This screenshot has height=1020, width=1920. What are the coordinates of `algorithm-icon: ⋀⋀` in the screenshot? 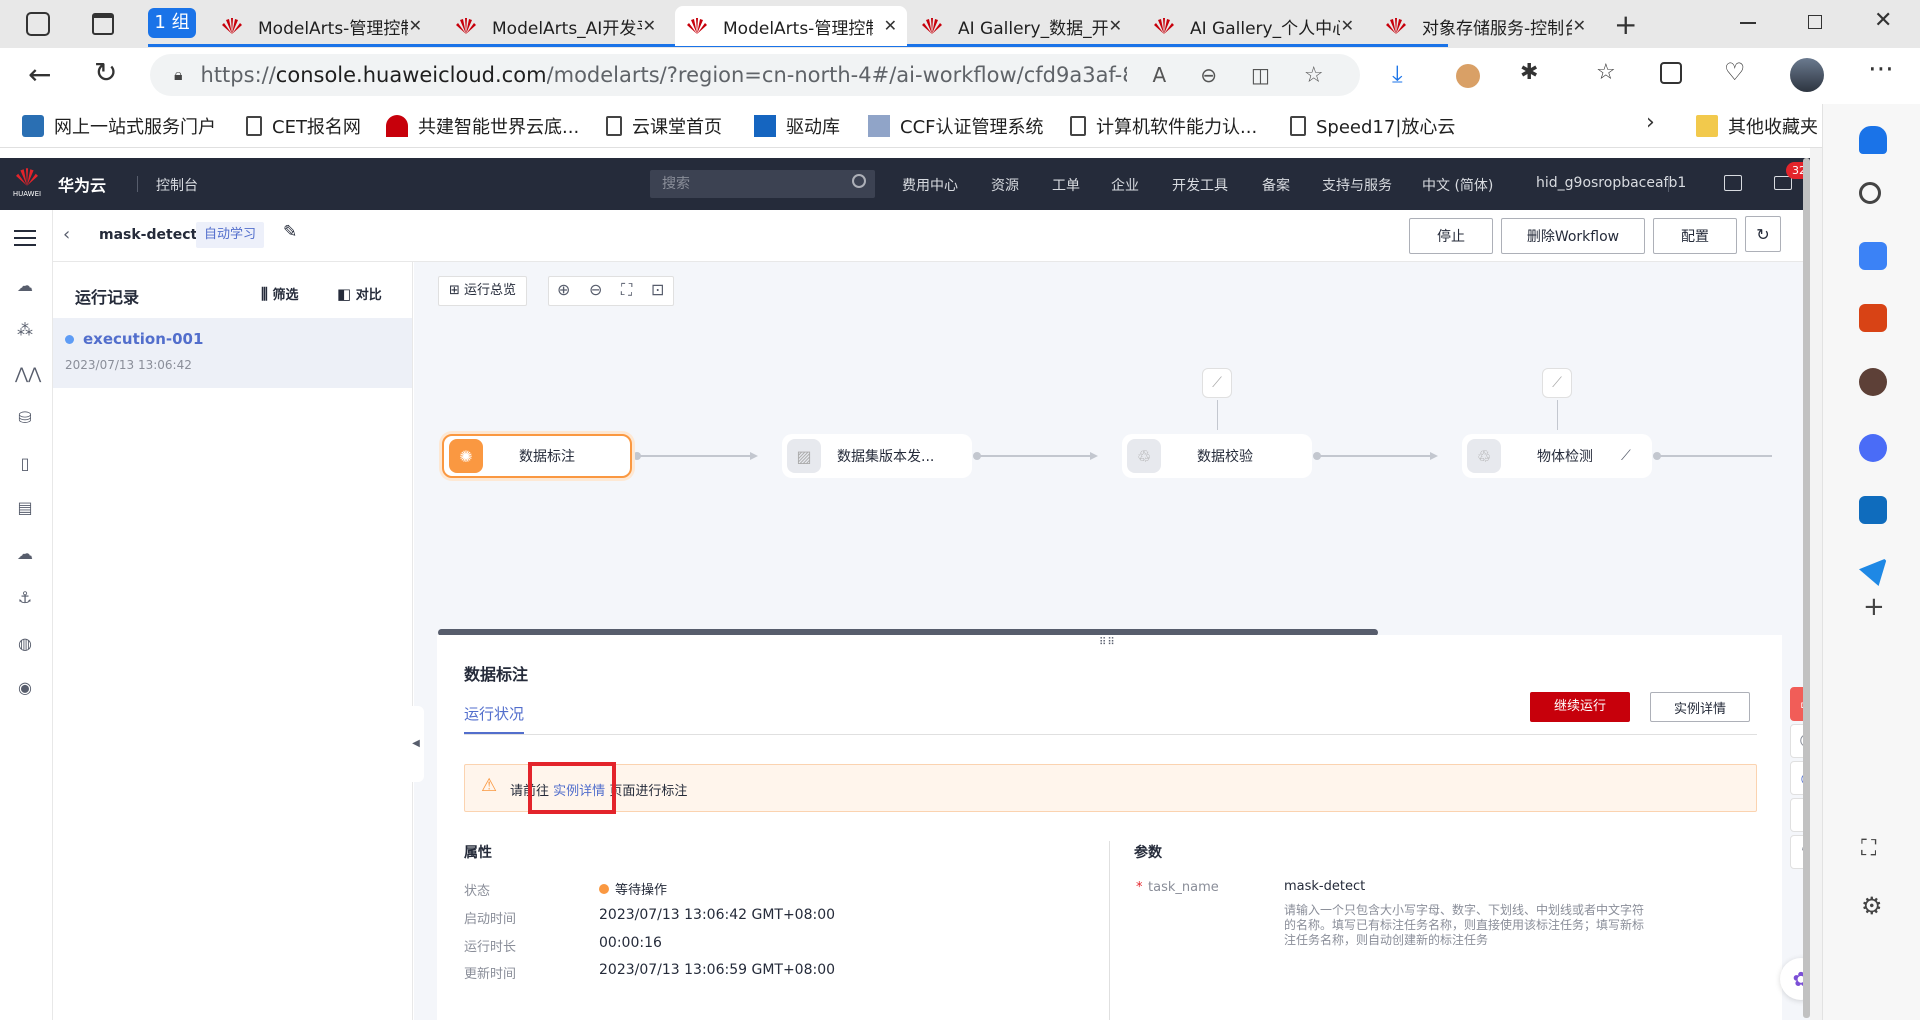 It's located at (28, 374).